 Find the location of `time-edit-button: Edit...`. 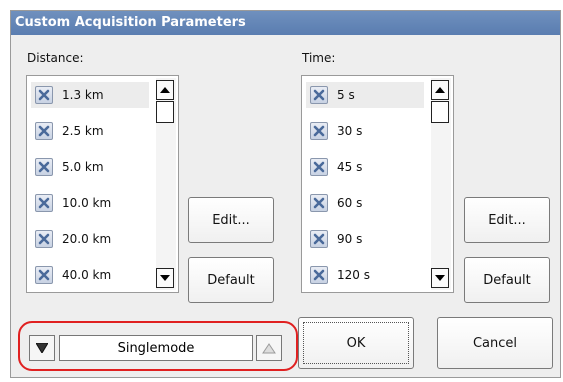

time-edit-button: Edit... is located at coordinates (507, 220).